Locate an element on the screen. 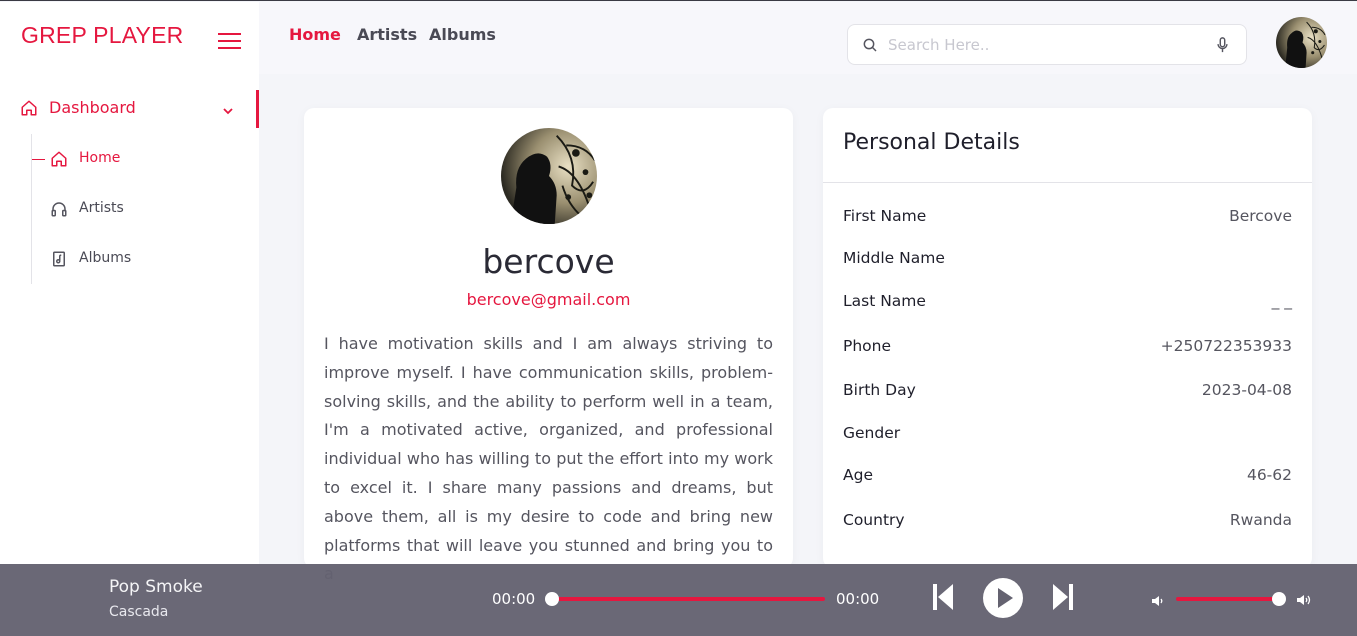 Image resolution: width=1357 pixels, height=636 pixels. seek-bar is located at coordinates (685, 599).